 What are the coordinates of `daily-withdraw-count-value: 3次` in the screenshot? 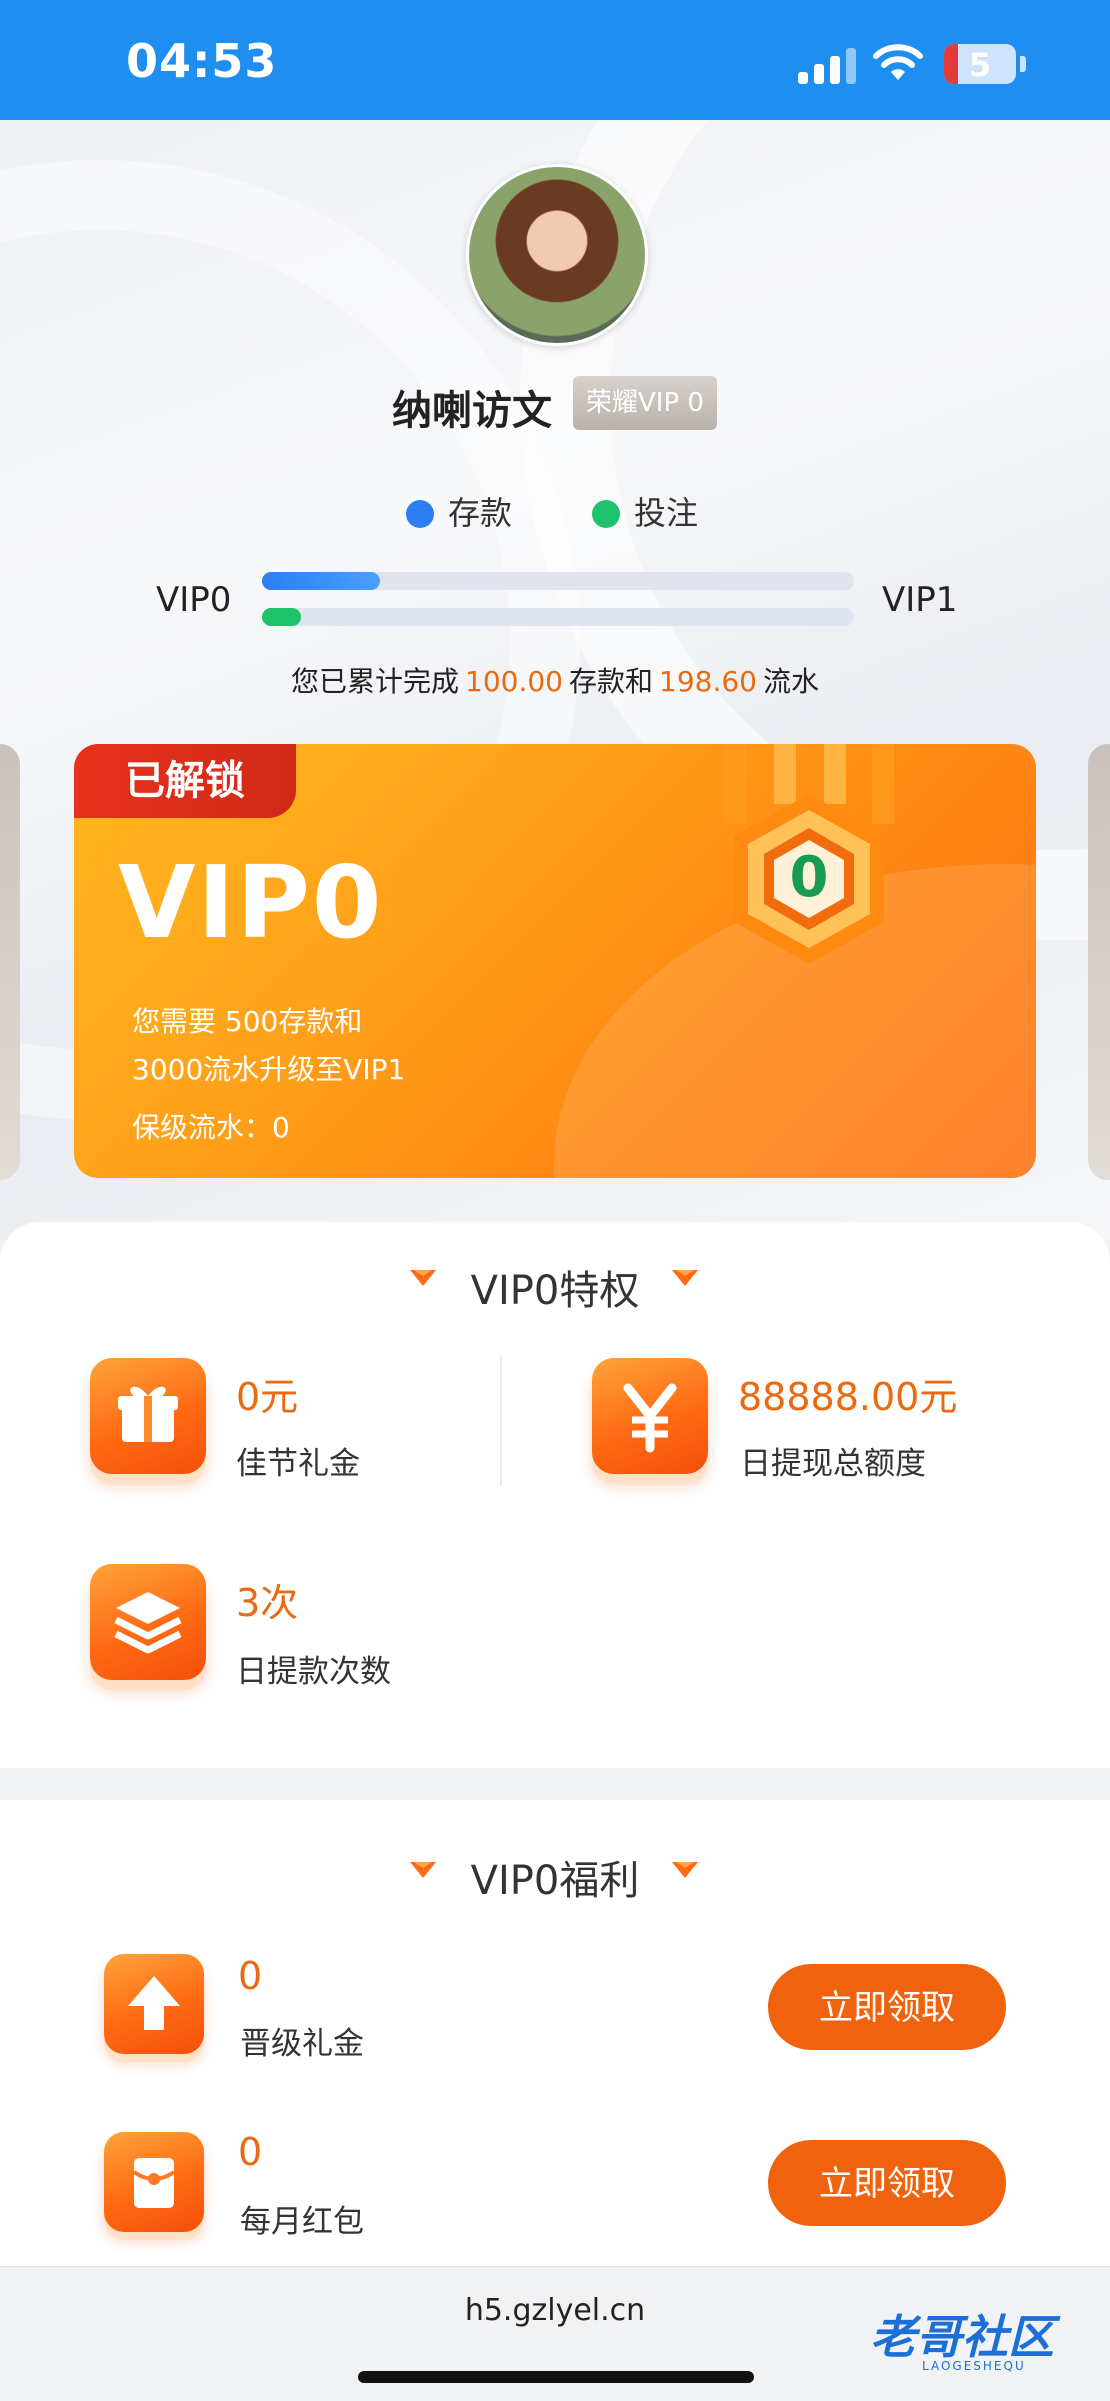 It's located at (267, 1603).